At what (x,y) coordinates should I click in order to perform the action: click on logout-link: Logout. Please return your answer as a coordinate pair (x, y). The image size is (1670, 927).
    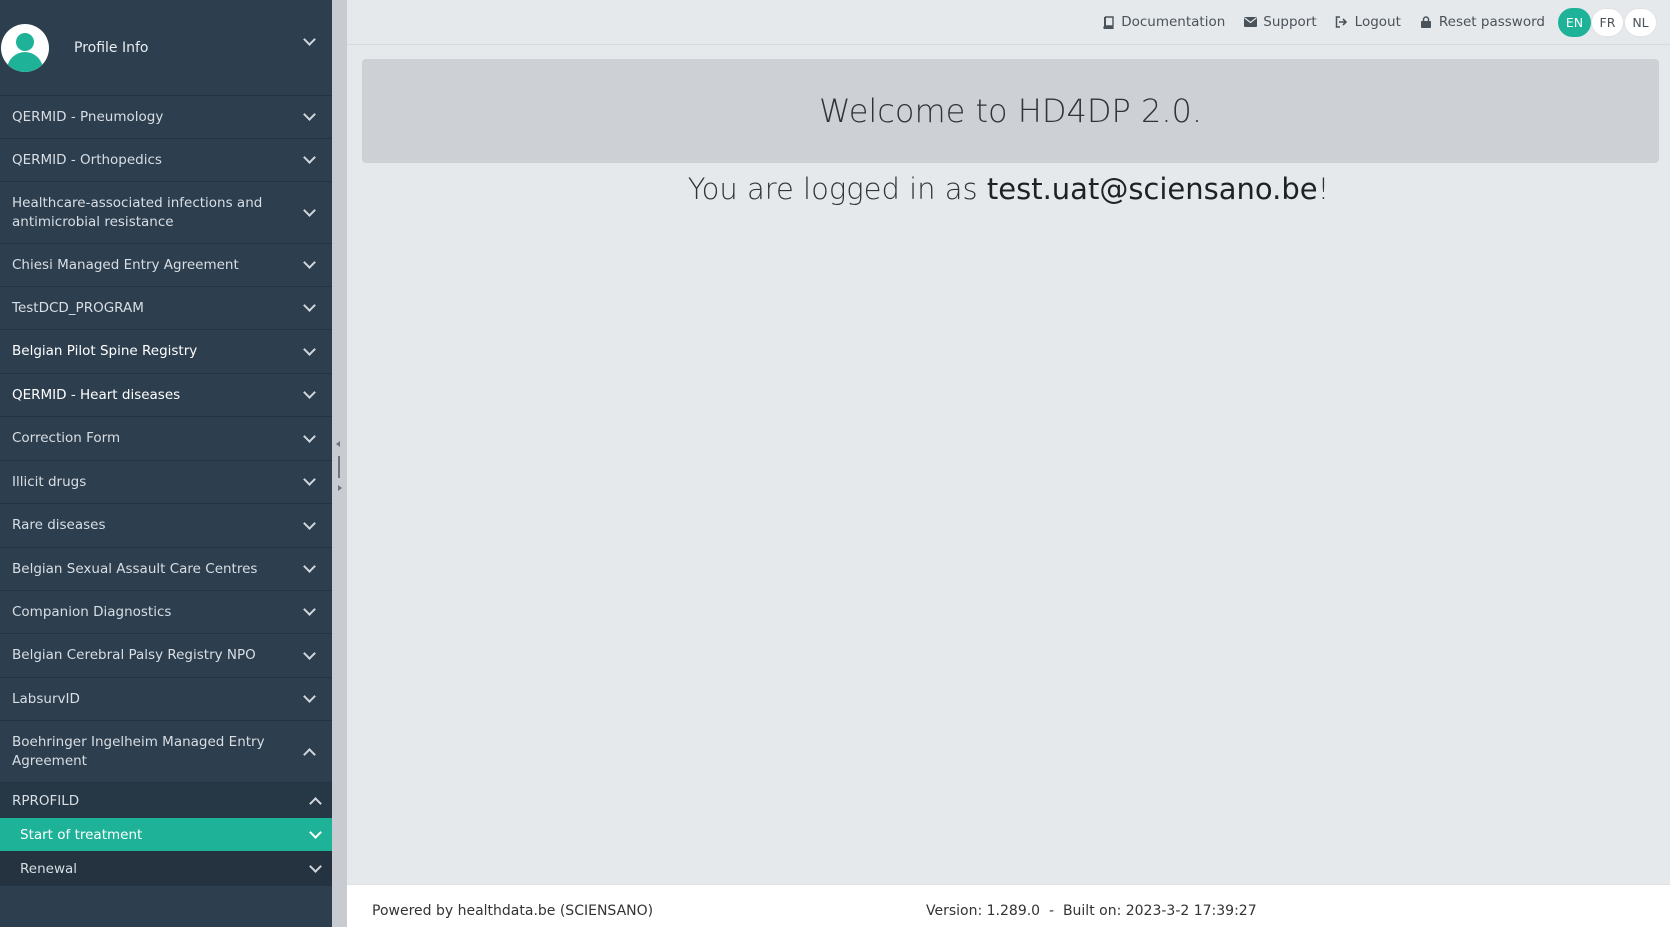
    Looking at the image, I should click on (1368, 22).